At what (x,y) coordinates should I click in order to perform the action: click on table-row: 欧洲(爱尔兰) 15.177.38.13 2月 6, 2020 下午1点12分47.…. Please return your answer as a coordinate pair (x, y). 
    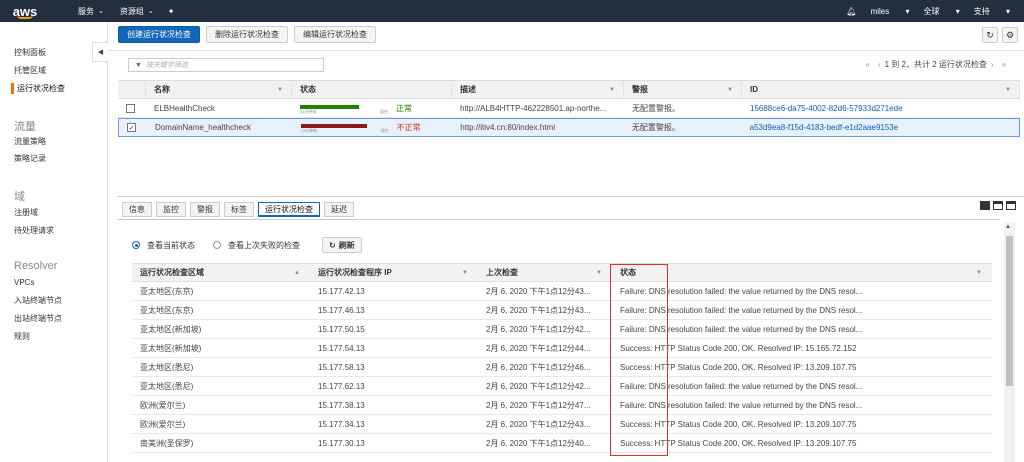
    Looking at the image, I should click on (562, 405).